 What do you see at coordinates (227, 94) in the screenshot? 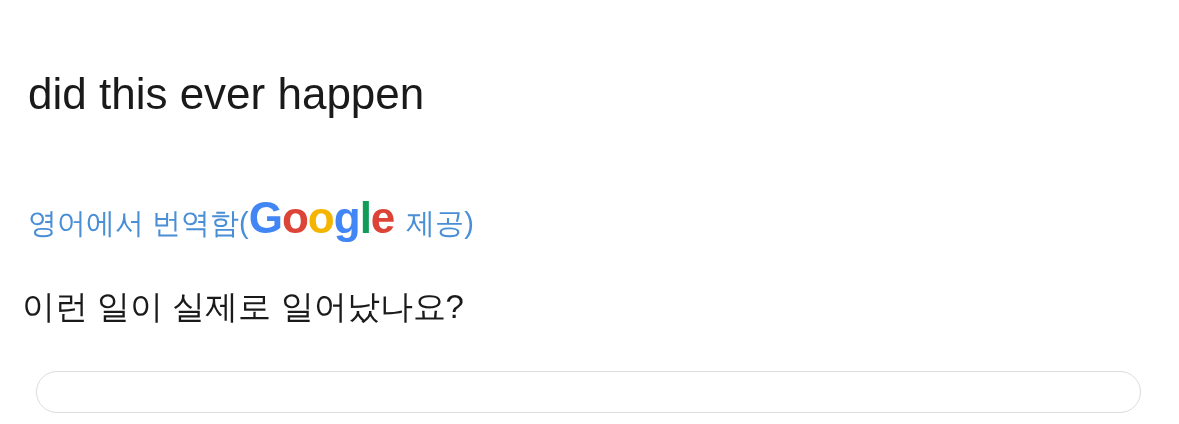
I see `post-text: did this ever happen` at bounding box center [227, 94].